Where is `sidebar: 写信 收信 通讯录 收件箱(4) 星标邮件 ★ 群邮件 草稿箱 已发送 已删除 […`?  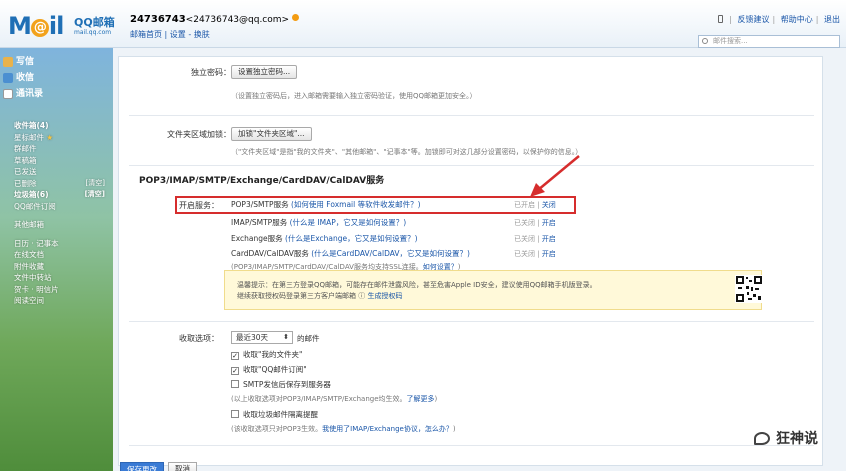
sidebar: 写信 收信 通讯录 收件箱(4) 星标邮件 ★ 群邮件 草稿箱 已发送 已删除 [… is located at coordinates (56, 259).